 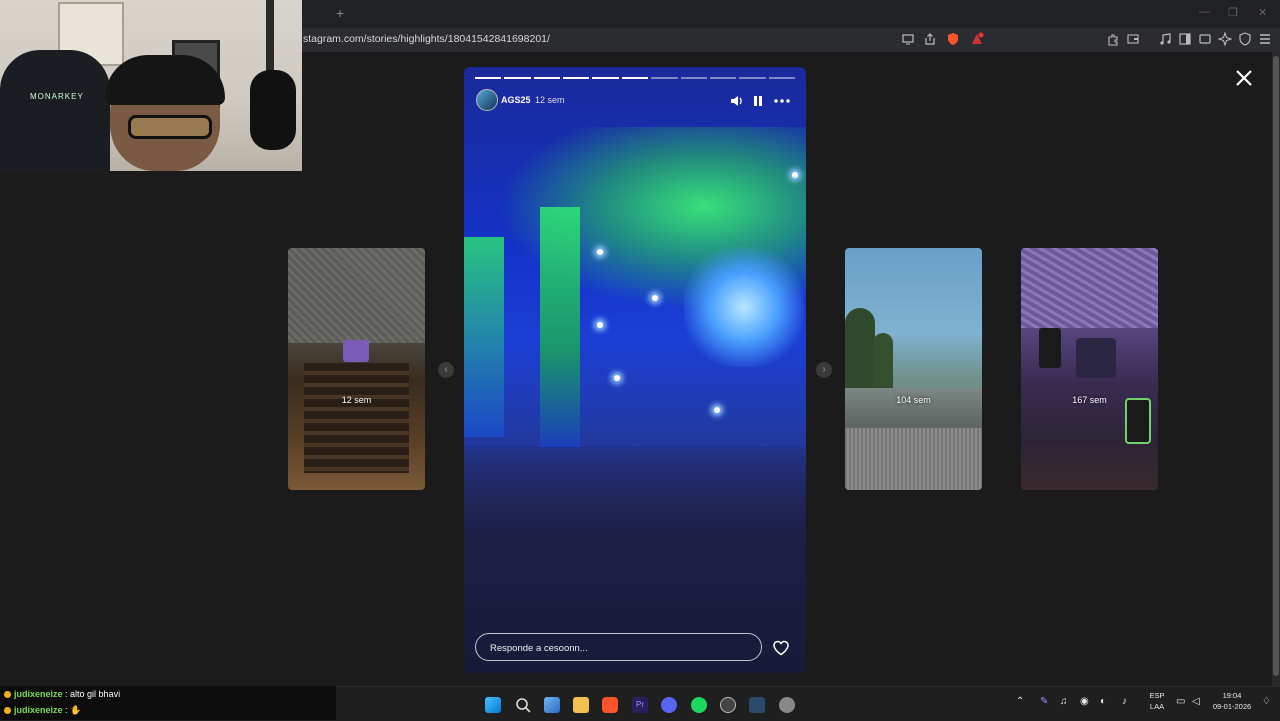 What do you see at coordinates (493, 705) in the screenshot?
I see `start-icon` at bounding box center [493, 705].